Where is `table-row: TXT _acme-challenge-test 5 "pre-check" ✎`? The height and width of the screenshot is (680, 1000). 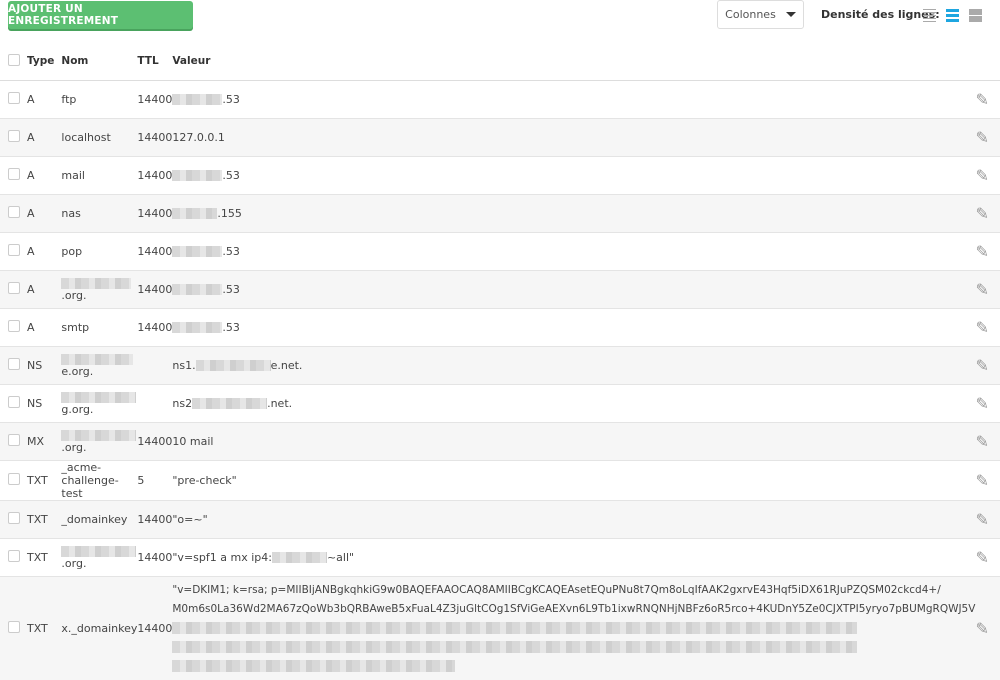 table-row: TXT _acme-challenge-test 5 "pre-check" ✎ is located at coordinates (500, 479).